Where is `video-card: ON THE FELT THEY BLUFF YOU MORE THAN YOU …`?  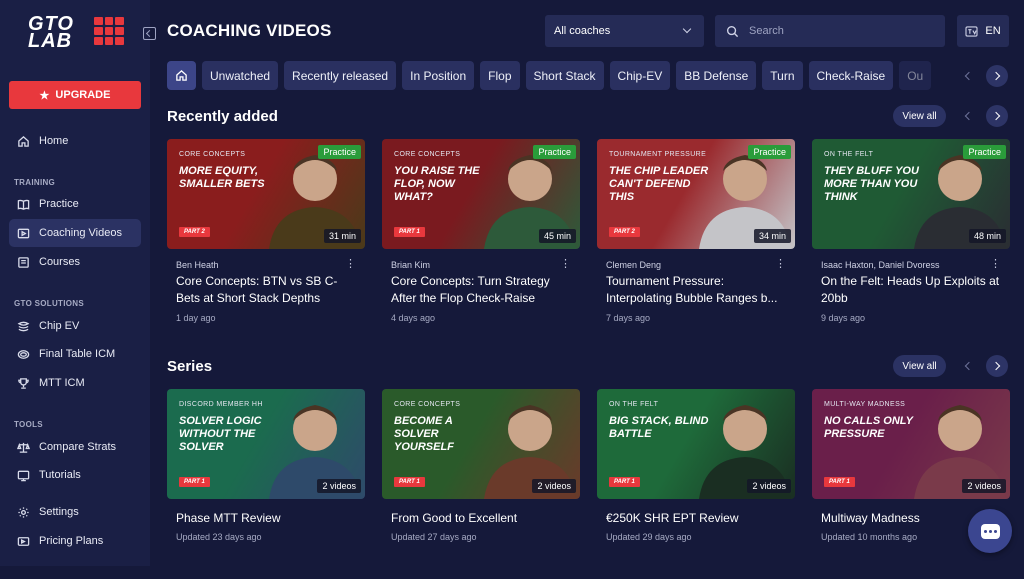
video-card: ON THE FELT THEY BLUFF YOU MORE THAN YOU … is located at coordinates (911, 234).